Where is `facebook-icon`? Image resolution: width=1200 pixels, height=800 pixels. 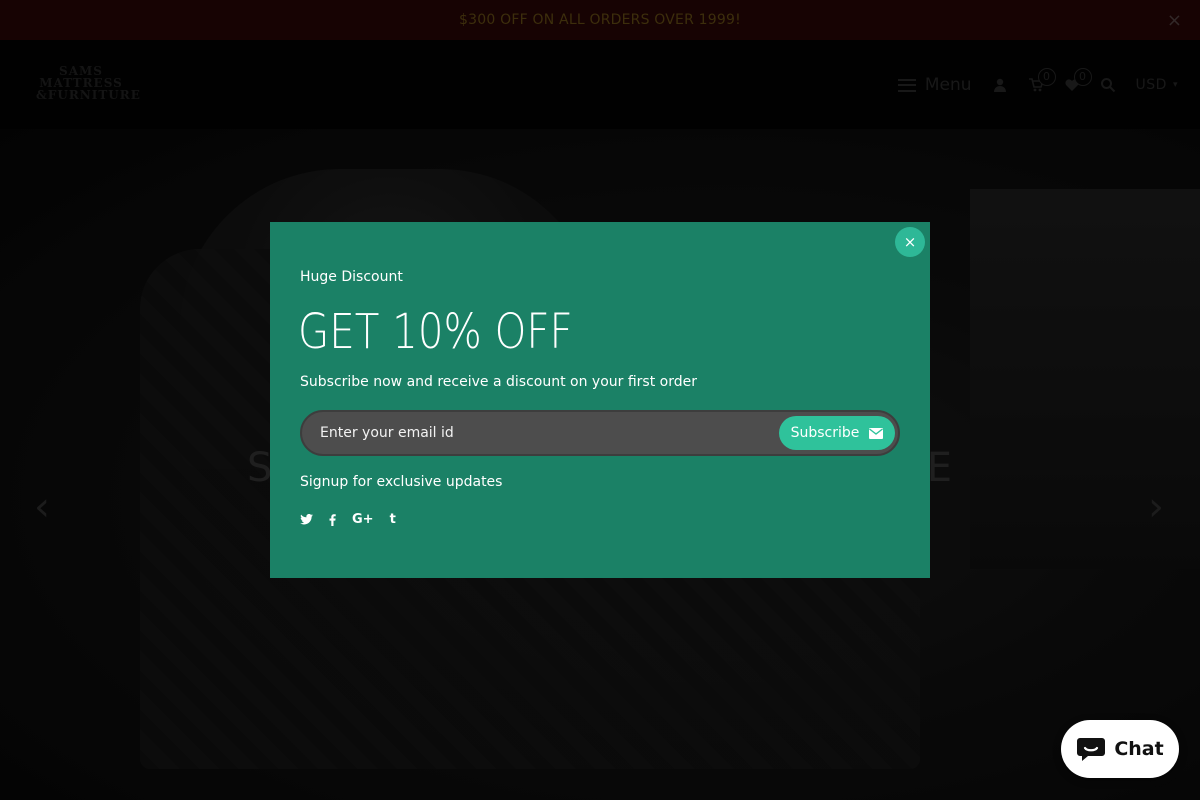
facebook-icon is located at coordinates (332, 519).